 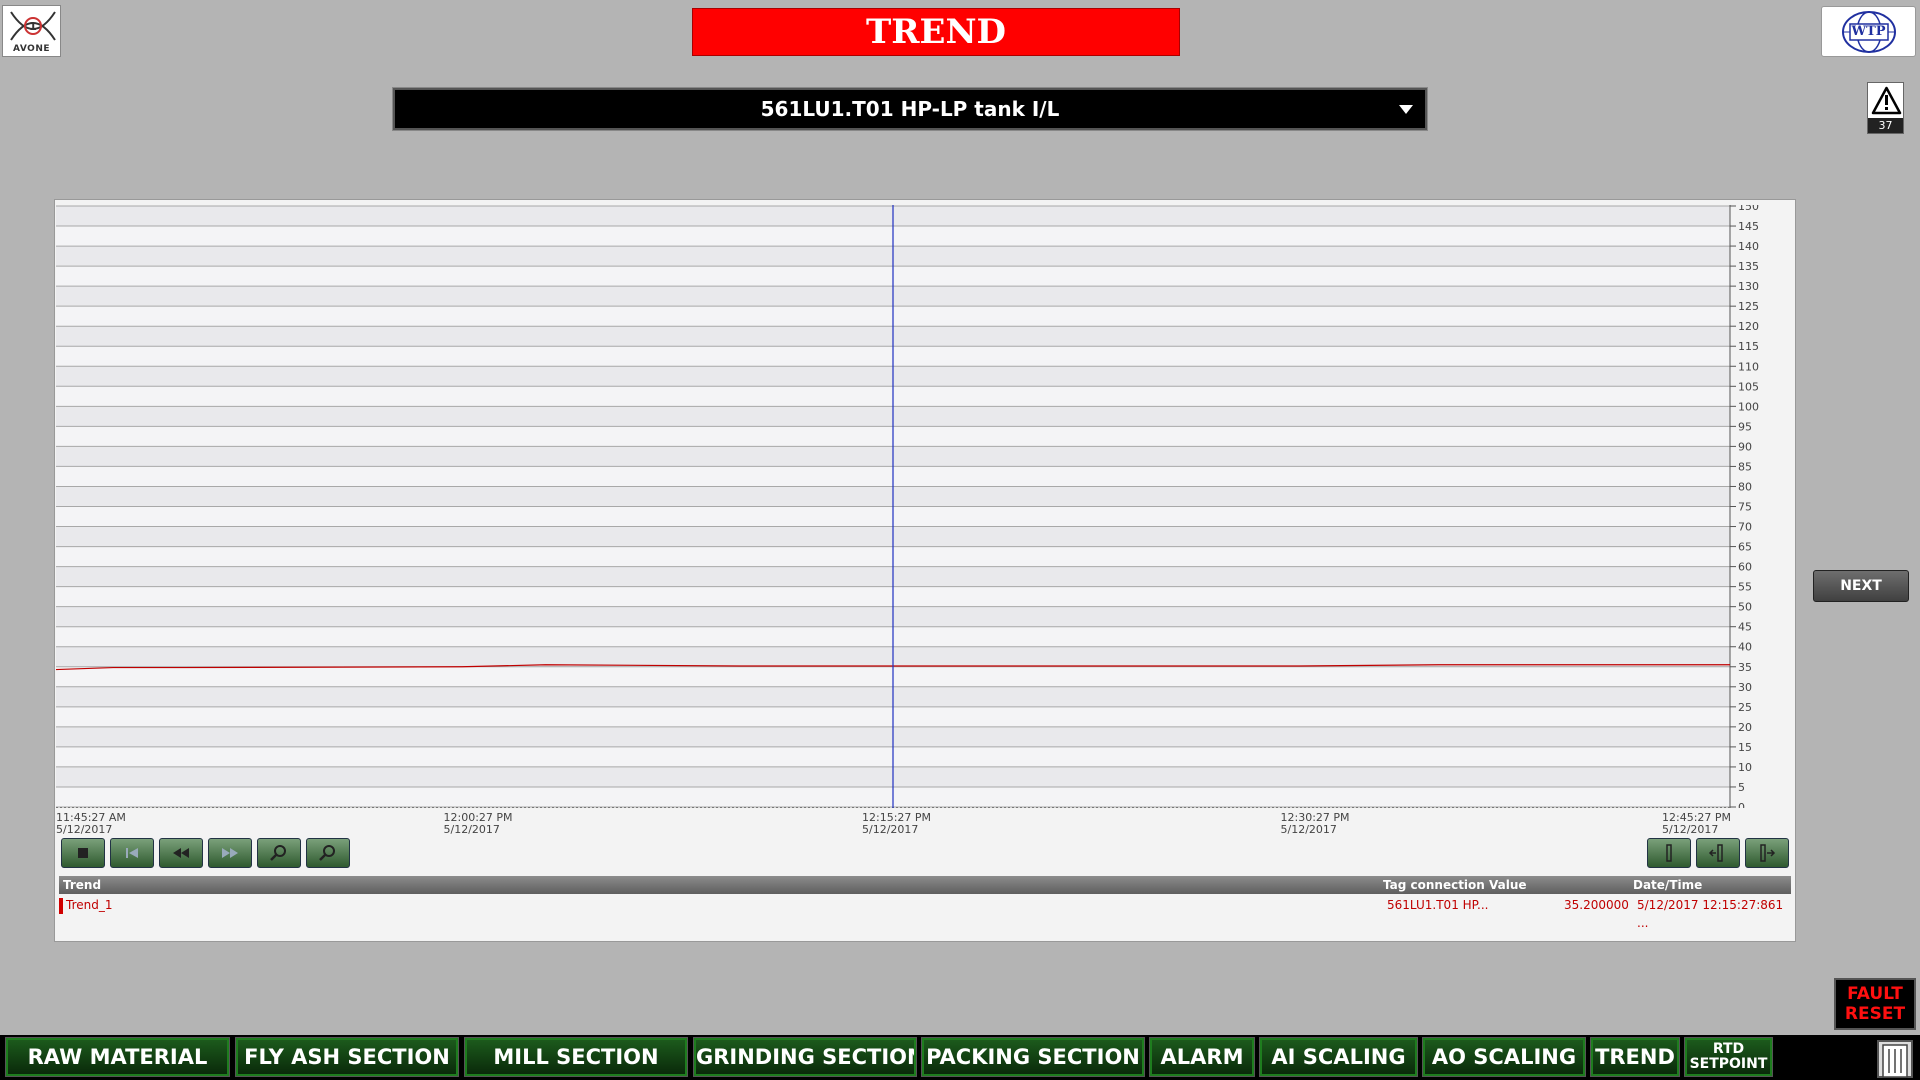 What do you see at coordinates (1202, 1057) in the screenshot?
I see `nav-alarm: ALARM` at bounding box center [1202, 1057].